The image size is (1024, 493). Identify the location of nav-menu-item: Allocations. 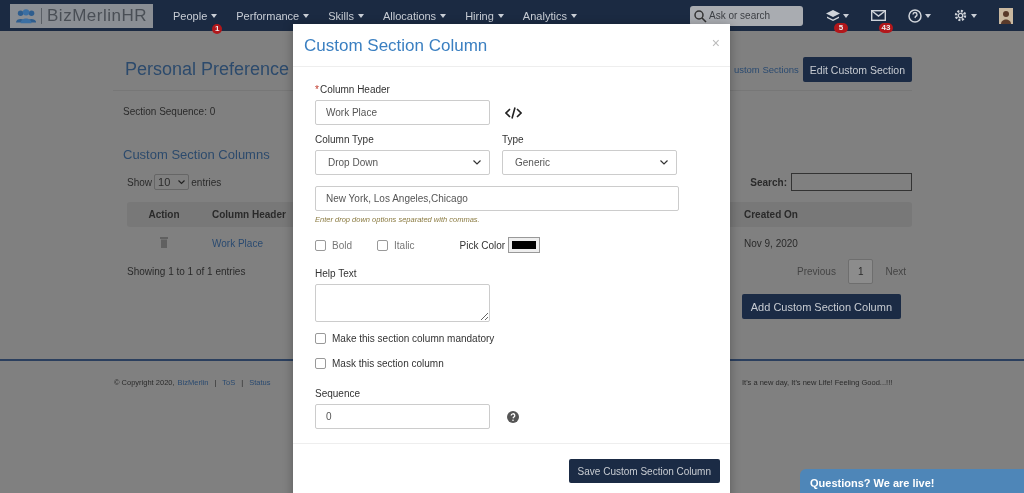
(414, 15).